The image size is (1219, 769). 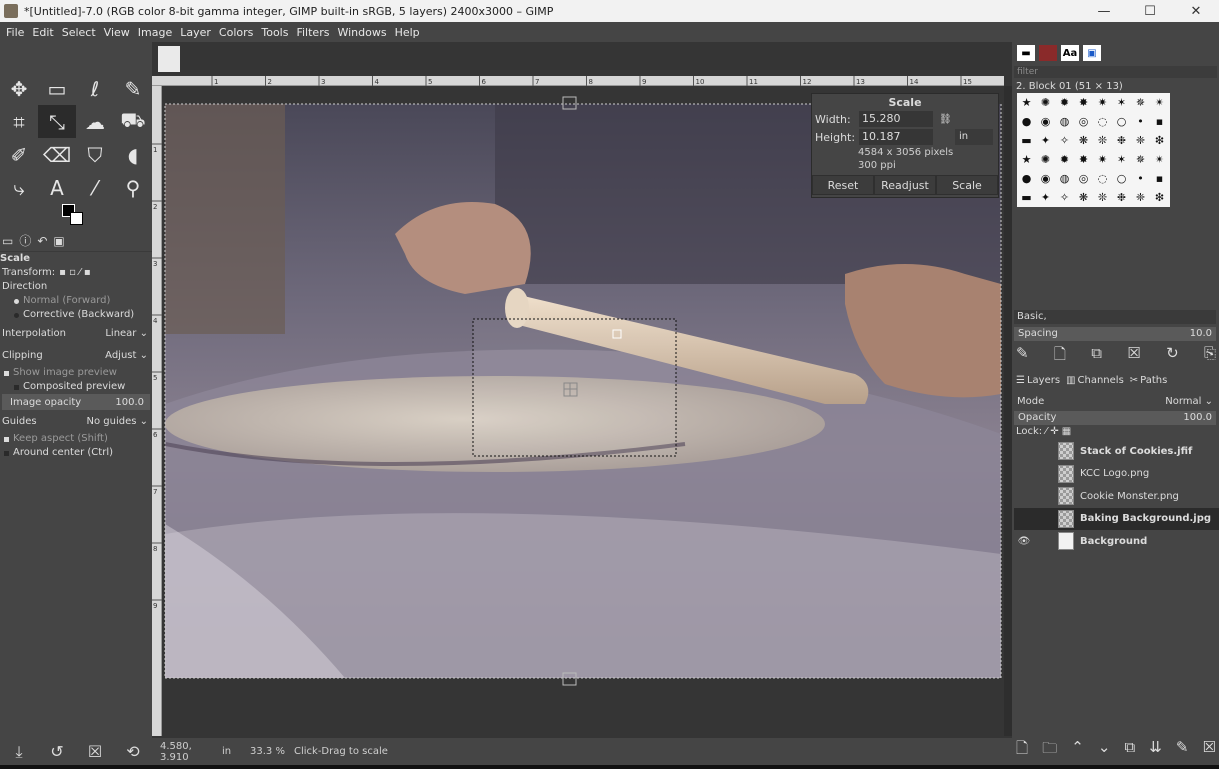 I want to click on tab-channels: ▥ Channels, so click(x=1095, y=380).